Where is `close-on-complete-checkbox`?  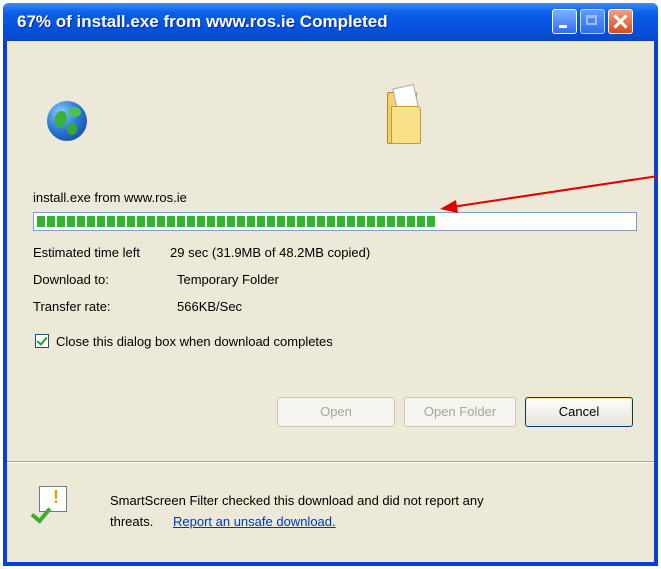 close-on-complete-checkbox is located at coordinates (42, 341).